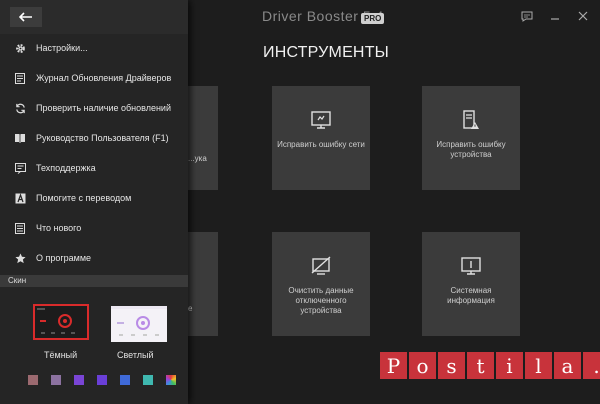 The height and width of the screenshot is (404, 600). Describe the element at coordinates (471, 266) in the screenshot. I see `system-info-icon` at that location.